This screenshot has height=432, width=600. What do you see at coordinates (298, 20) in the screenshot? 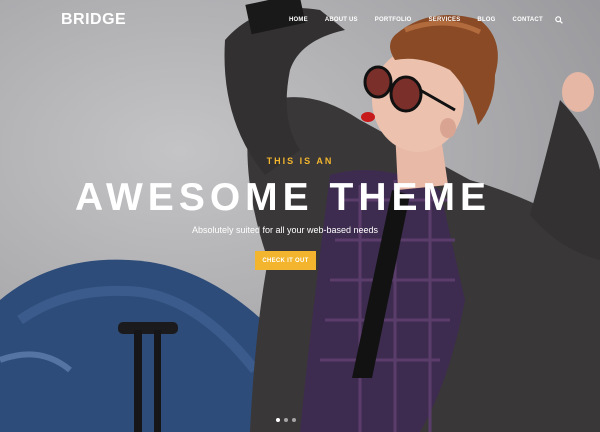
I see `nav-item-home: HOME` at bounding box center [298, 20].